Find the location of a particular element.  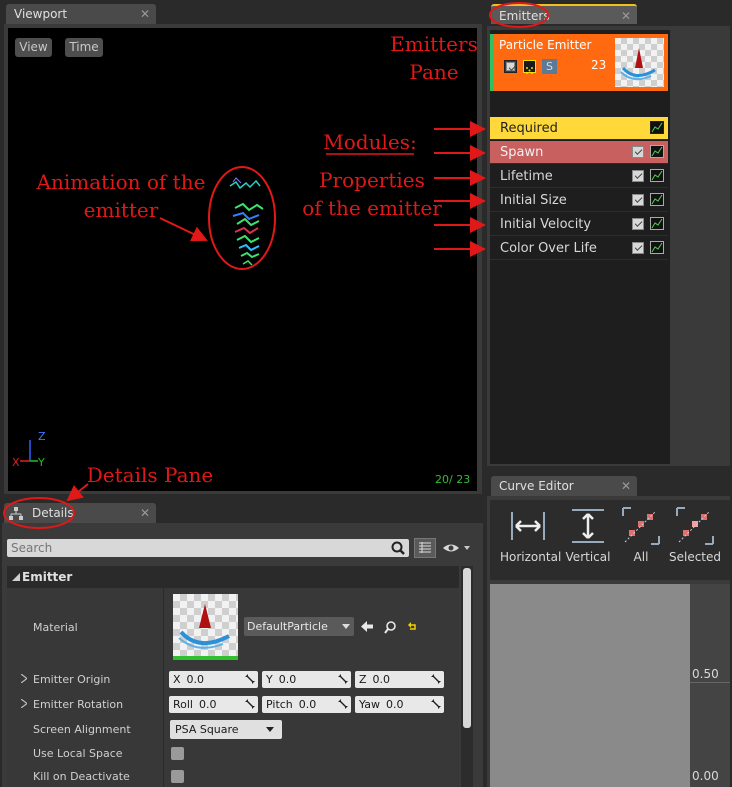

annotation-animation-line1: Animation of the is located at coordinates (121, 182).